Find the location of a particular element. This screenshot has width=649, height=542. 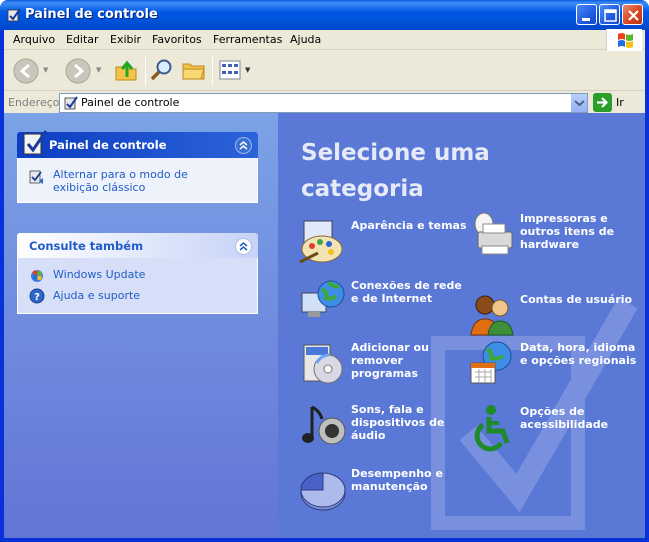

folders-icon is located at coordinates (194, 70).